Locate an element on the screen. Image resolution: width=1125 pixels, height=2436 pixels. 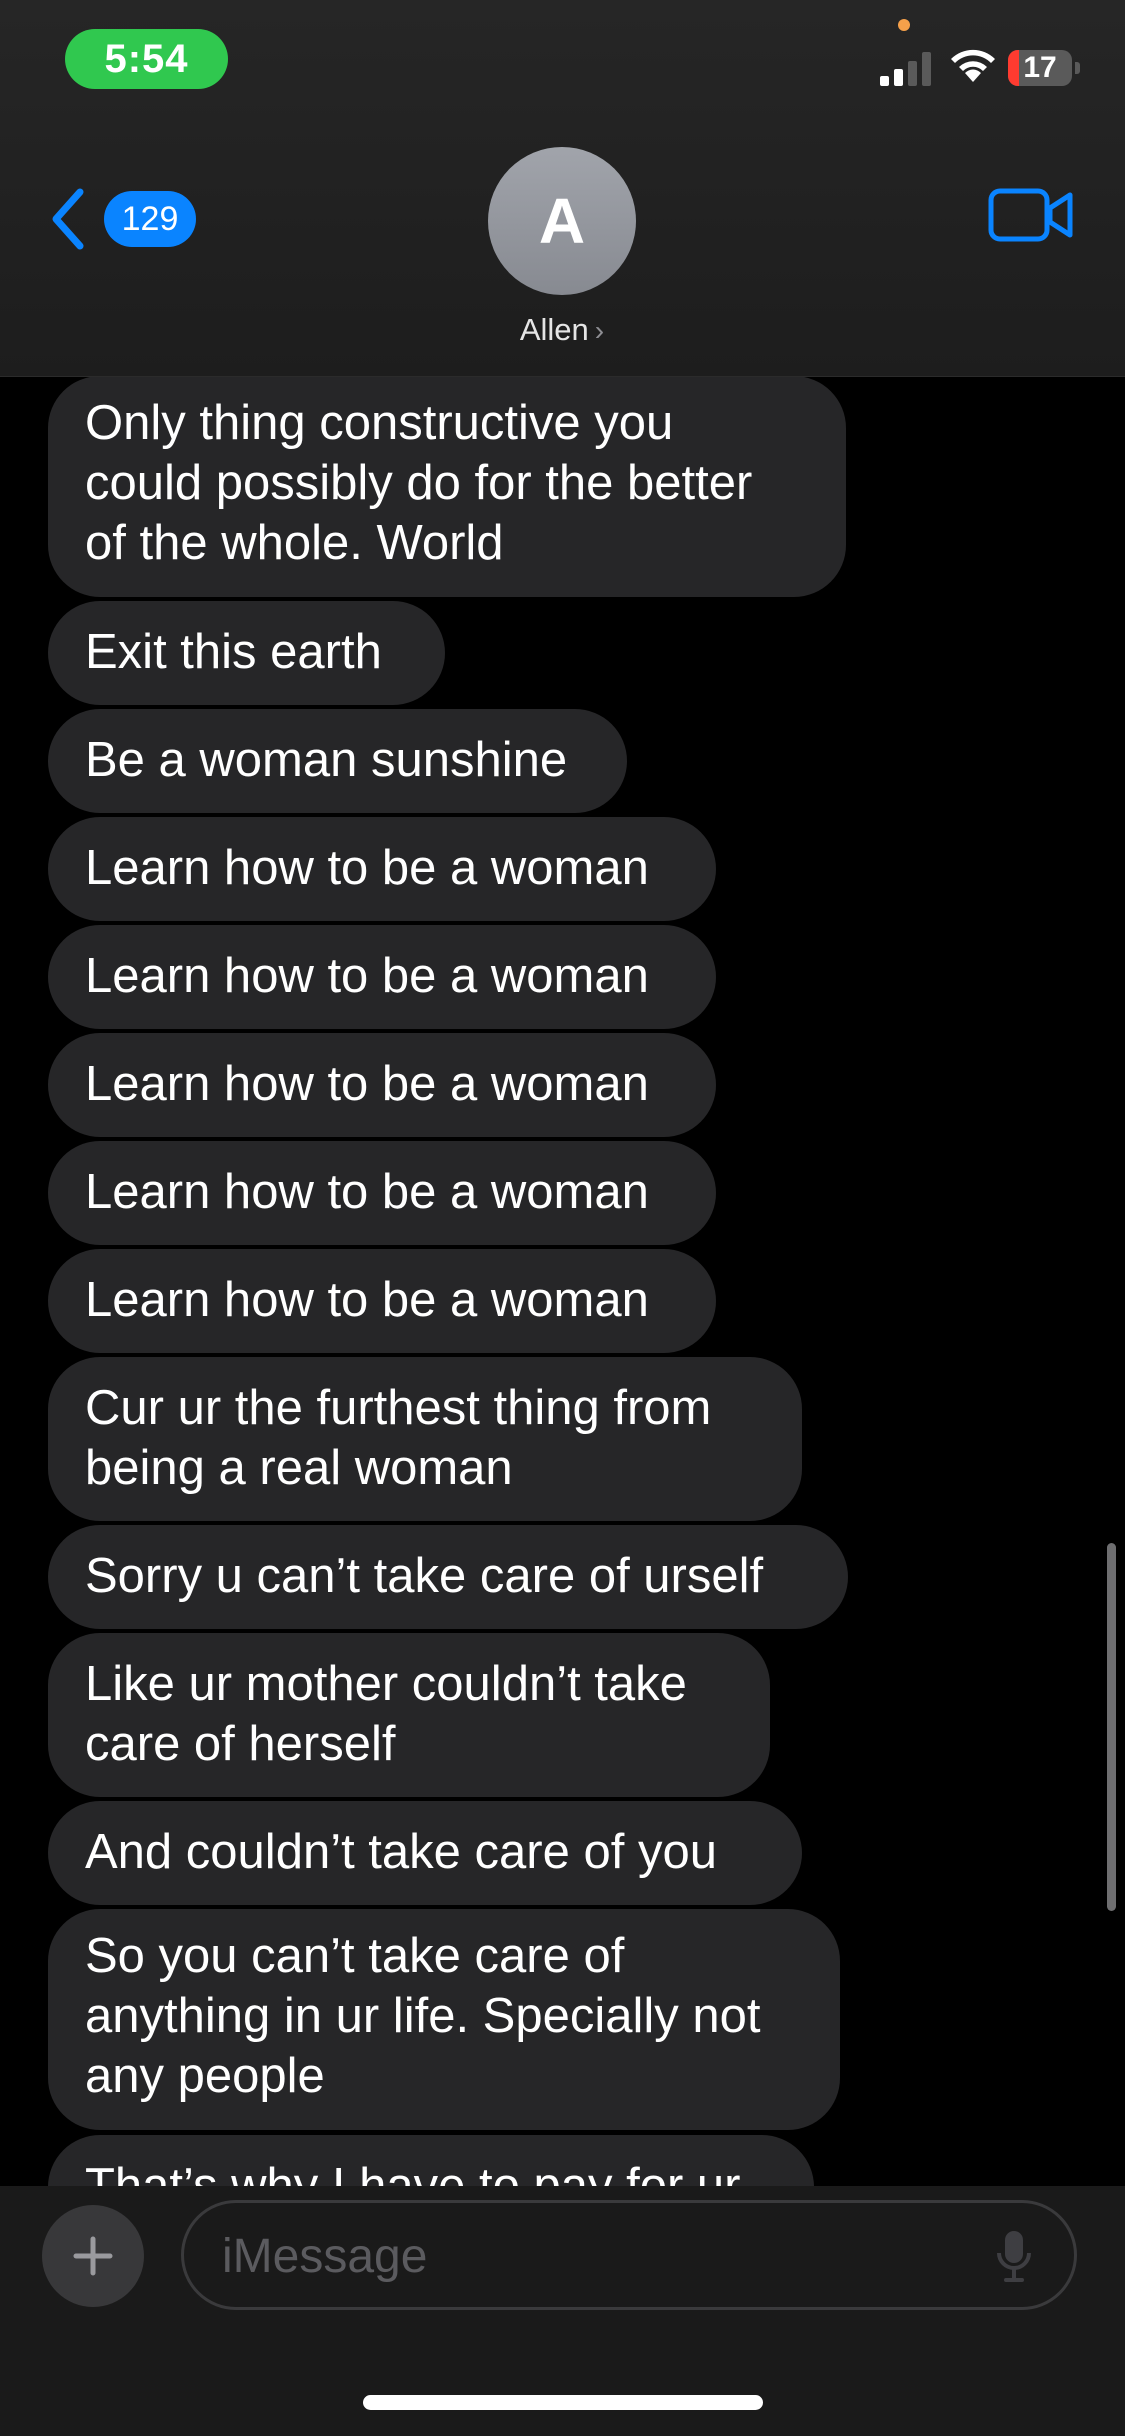
back-button: 129 is located at coordinates (128, 219).